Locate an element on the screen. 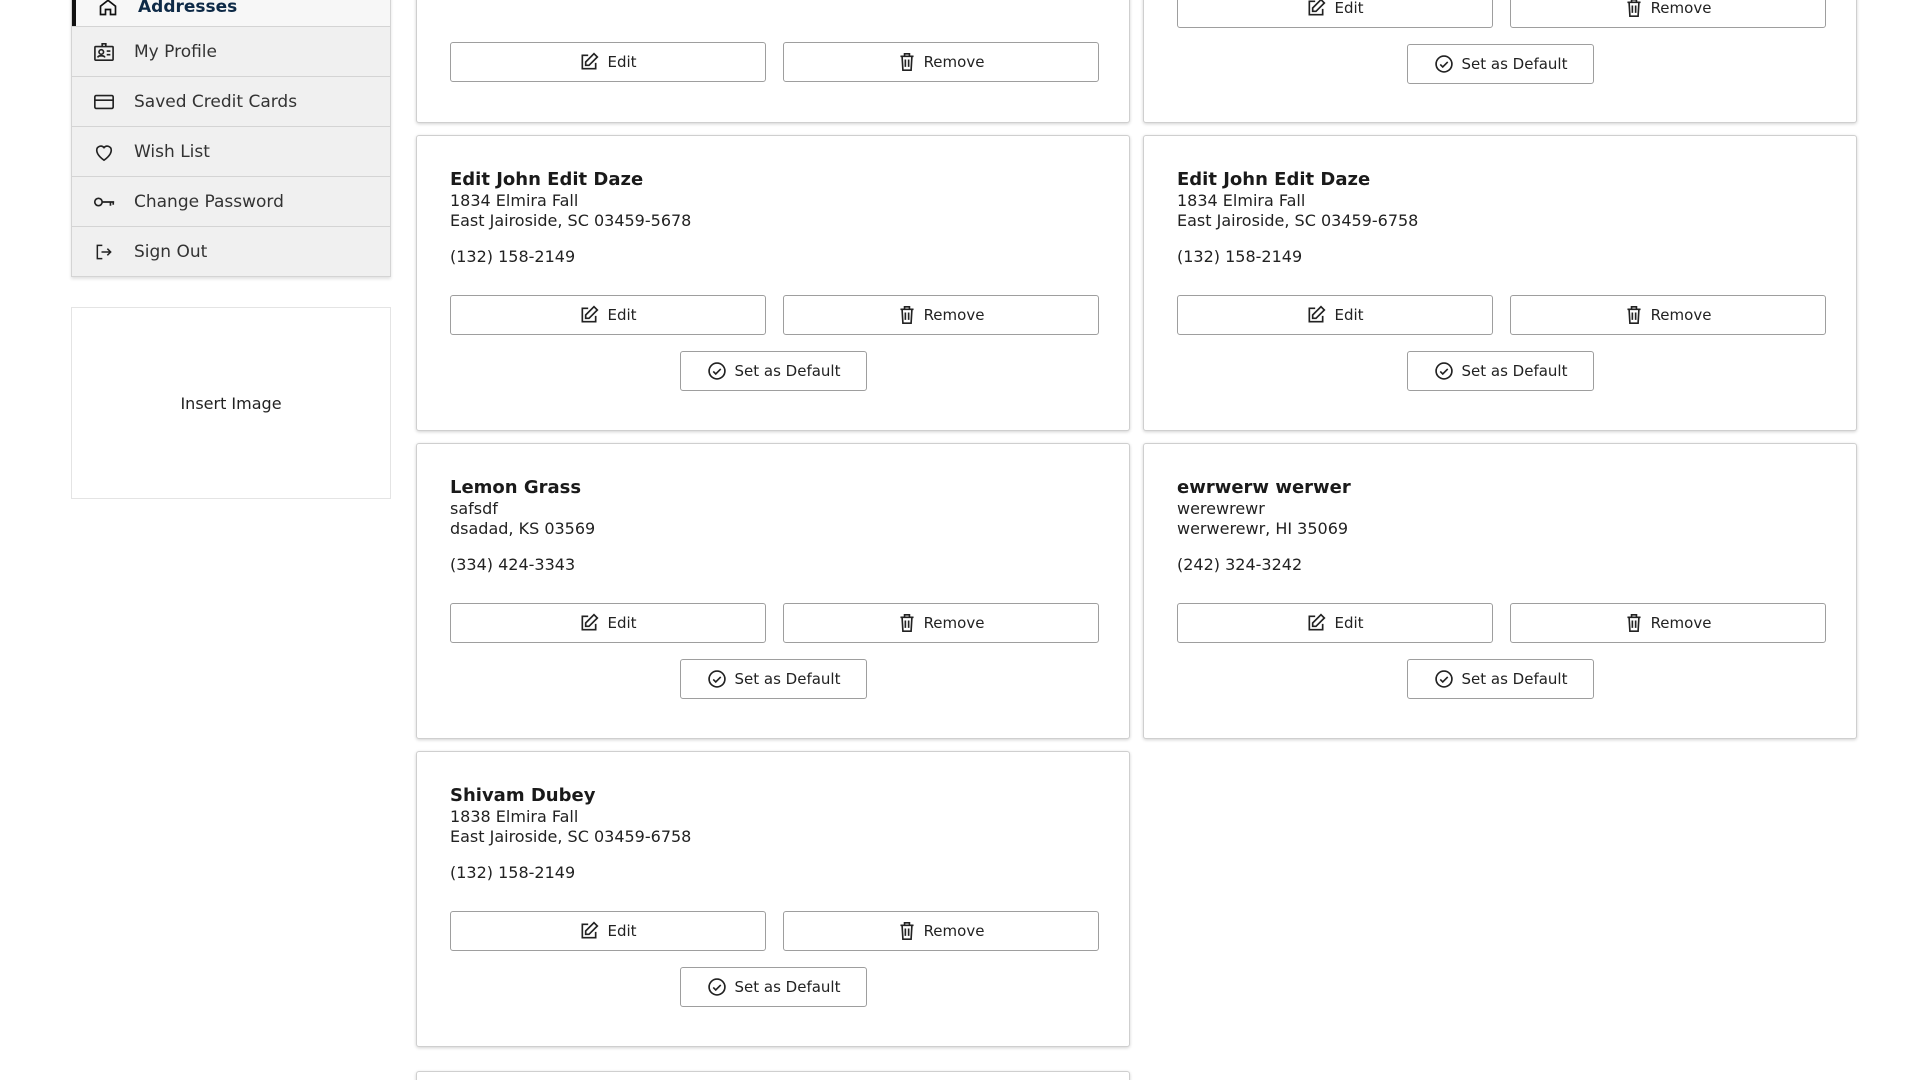  sidebar-item-label: Sign Out is located at coordinates (171, 251).